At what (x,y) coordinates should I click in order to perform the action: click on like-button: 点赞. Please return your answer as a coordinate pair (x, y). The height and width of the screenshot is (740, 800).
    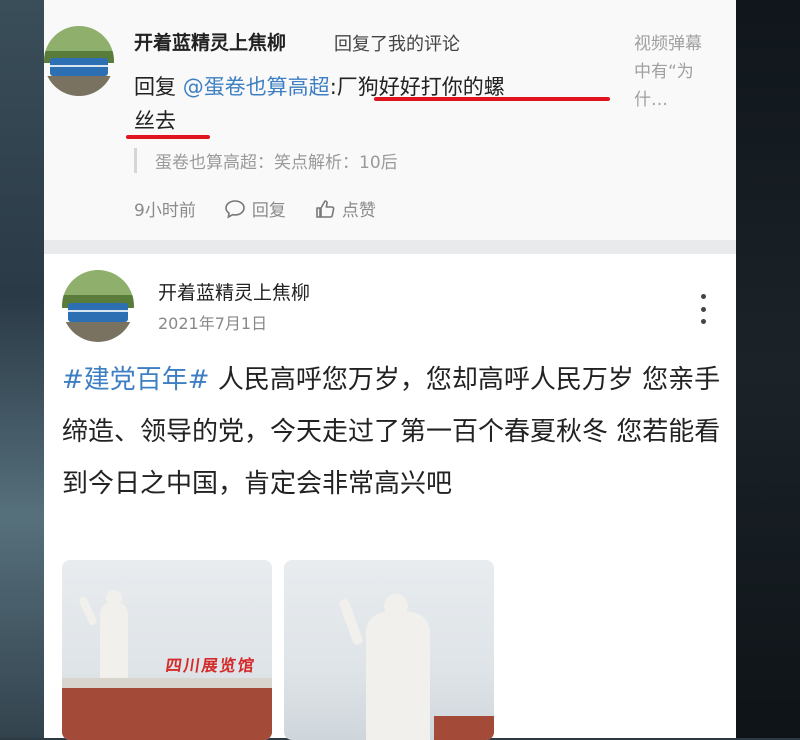
    Looking at the image, I should click on (345, 208).